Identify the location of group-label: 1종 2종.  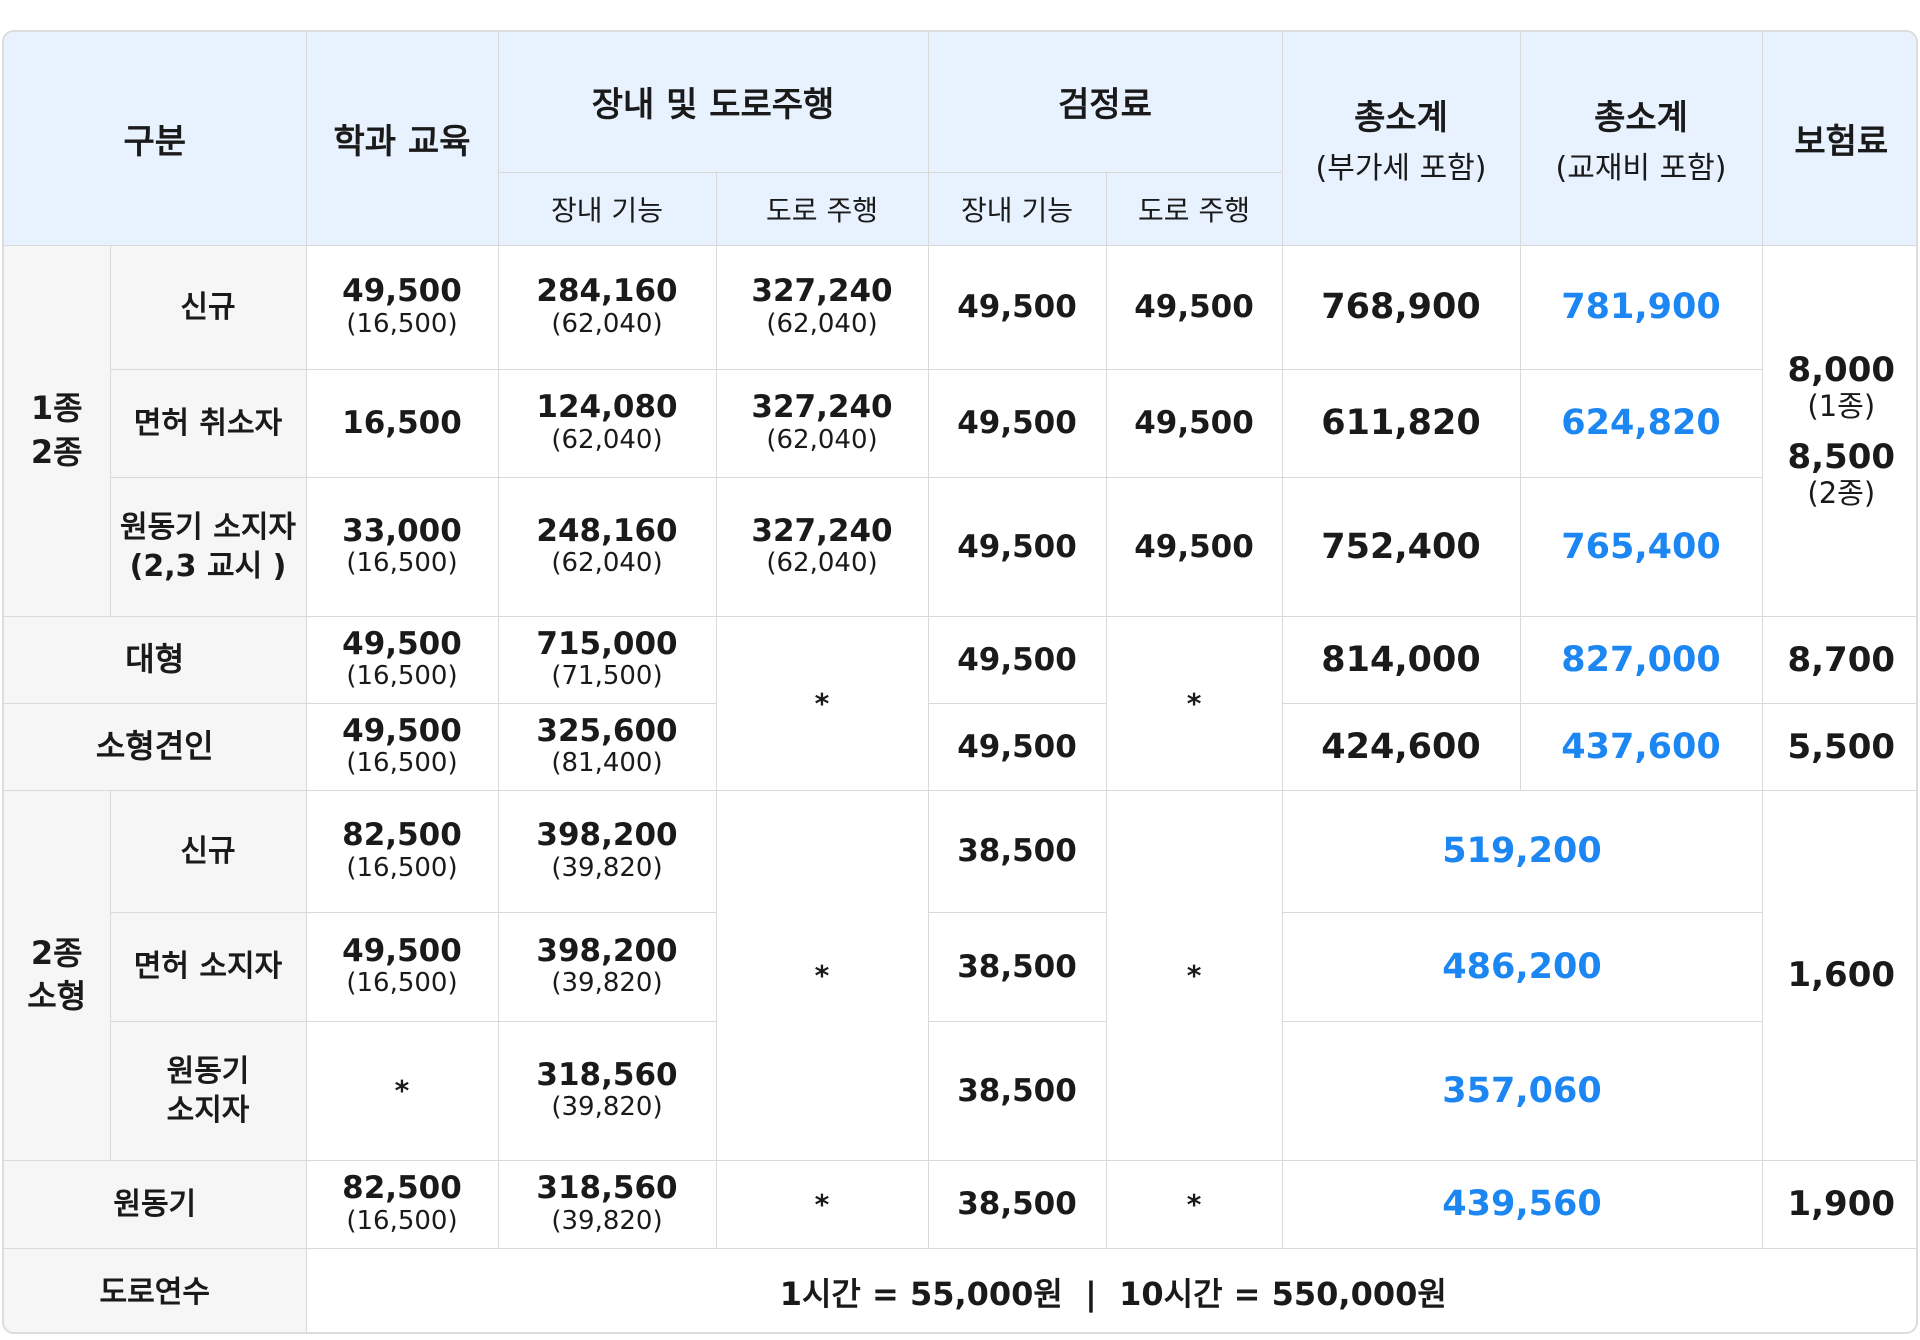
(57, 430).